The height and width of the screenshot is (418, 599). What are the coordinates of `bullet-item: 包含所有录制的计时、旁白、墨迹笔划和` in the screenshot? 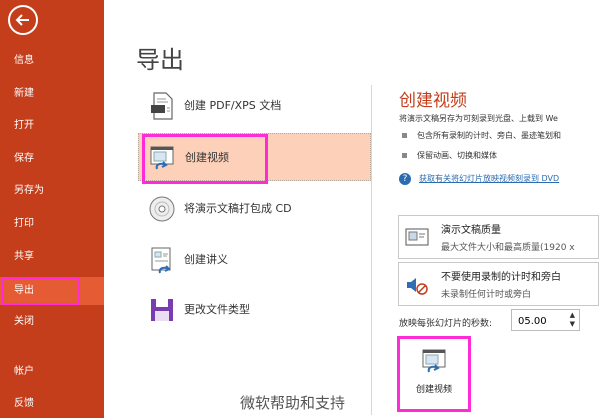 It's located at (481, 135).